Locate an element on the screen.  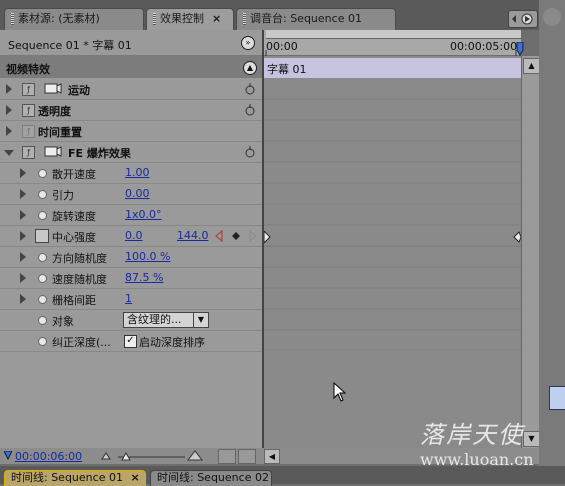
param-value: 100.0 % is located at coordinates (147, 256).